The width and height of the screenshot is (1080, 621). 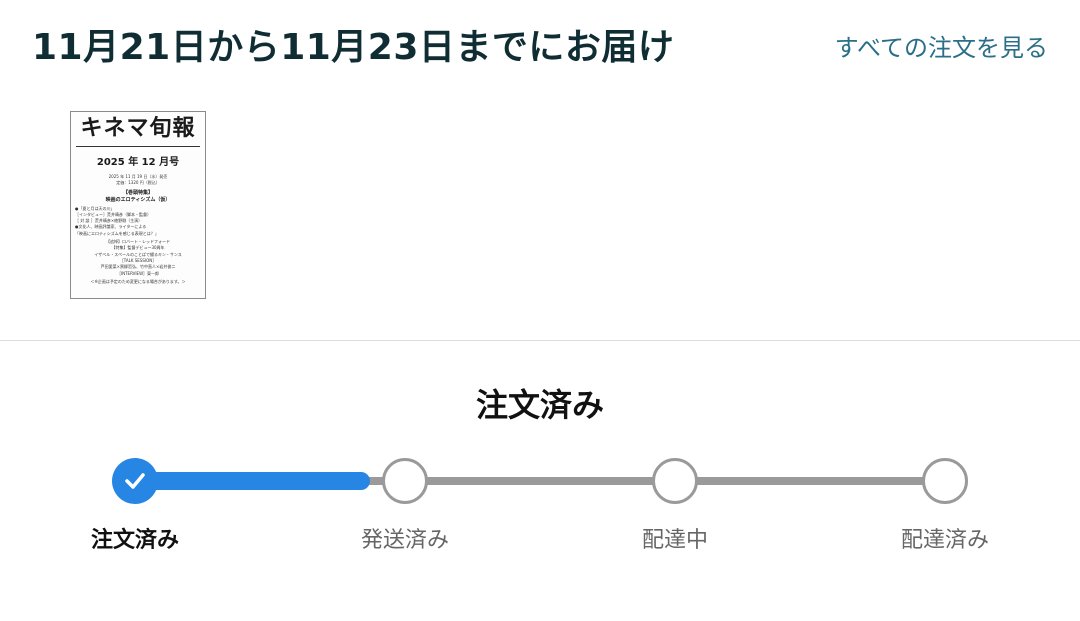 What do you see at coordinates (137, 192) in the screenshot?
I see `cover-line: 【巻頭特集】` at bounding box center [137, 192].